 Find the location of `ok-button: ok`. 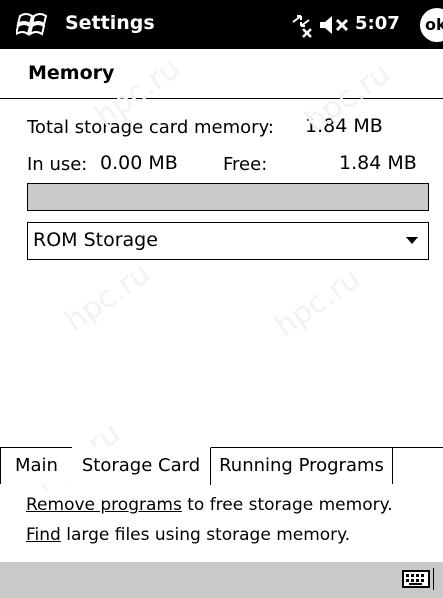

ok-button: ok is located at coordinates (431, 25).